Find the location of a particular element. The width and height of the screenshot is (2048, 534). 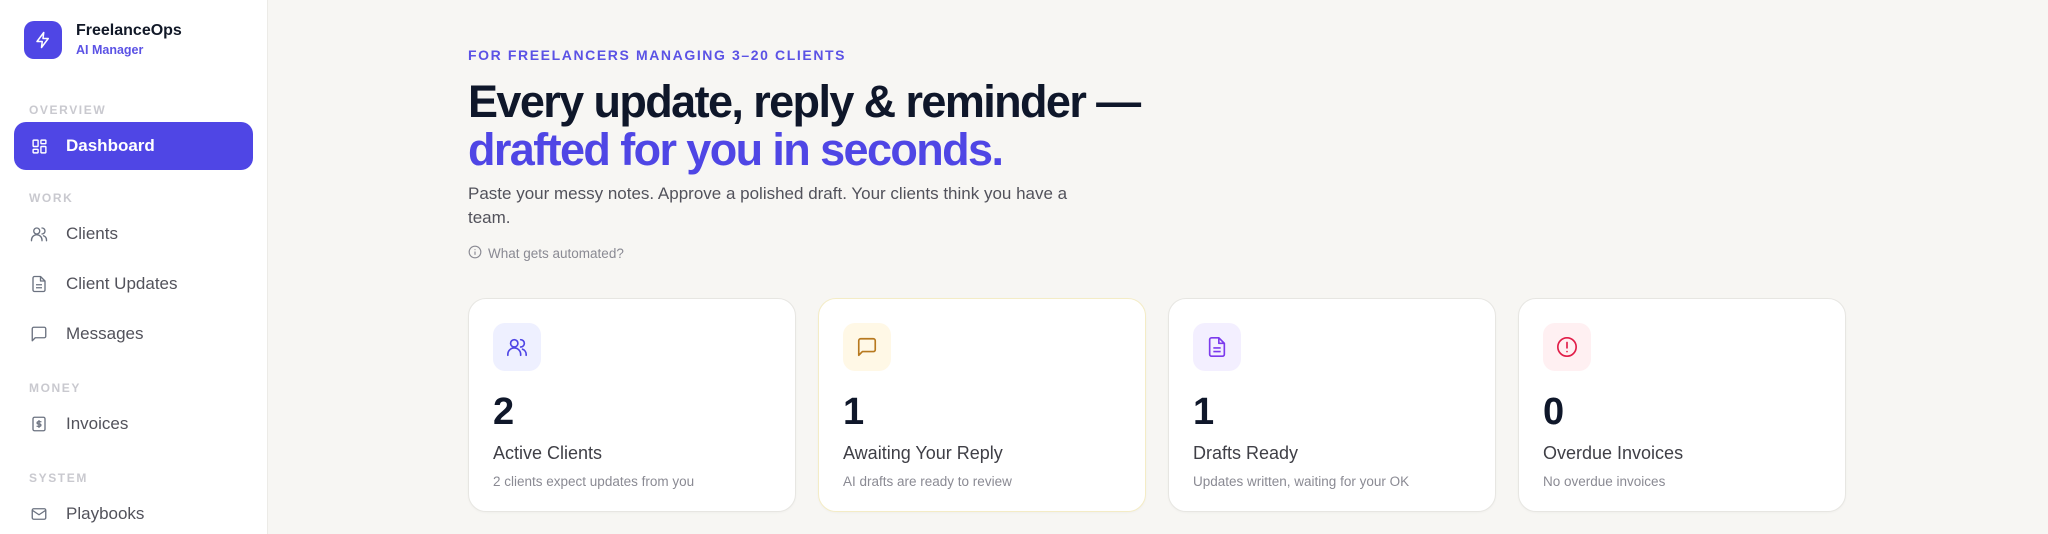

headline-line-1: Every update, reply & reminder — is located at coordinates (804, 101).